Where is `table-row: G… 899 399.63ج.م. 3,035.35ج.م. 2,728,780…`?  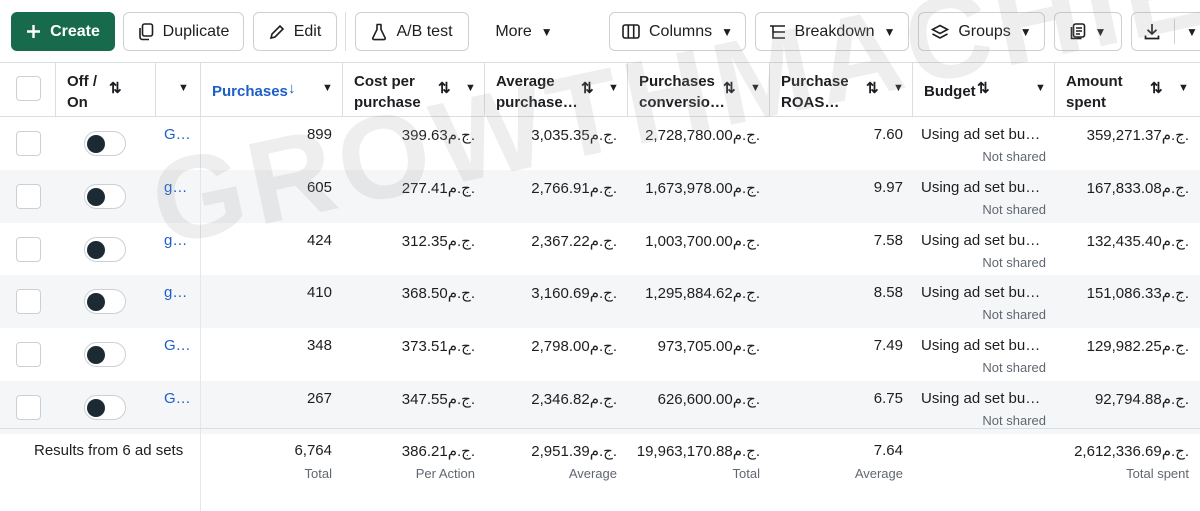
table-row: G… 899 399.63ج.م. 3,035.35ج.م. 2,728,780… is located at coordinates (600, 143).